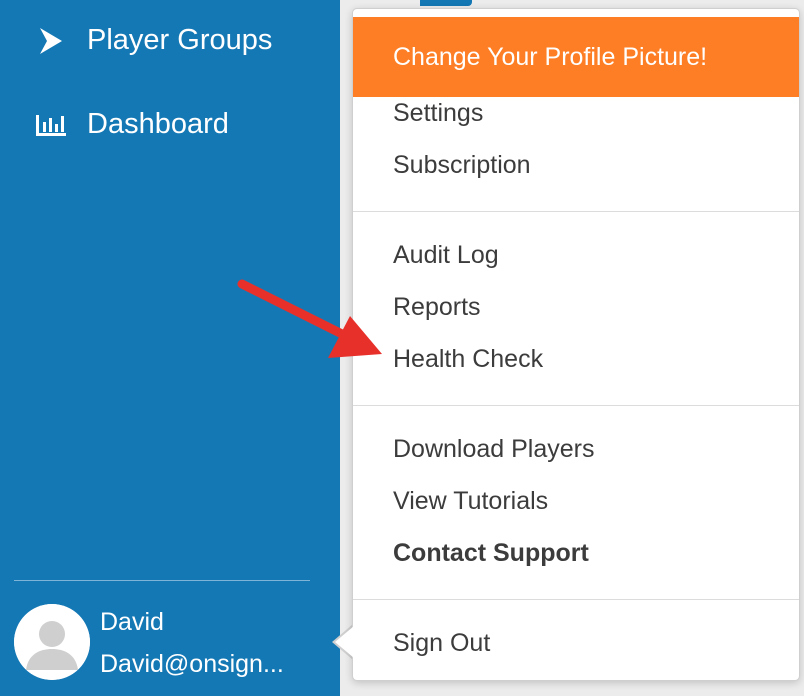 This screenshot has width=804, height=696. I want to click on menu-item-label: Change Your Profile Picture!, so click(550, 56).